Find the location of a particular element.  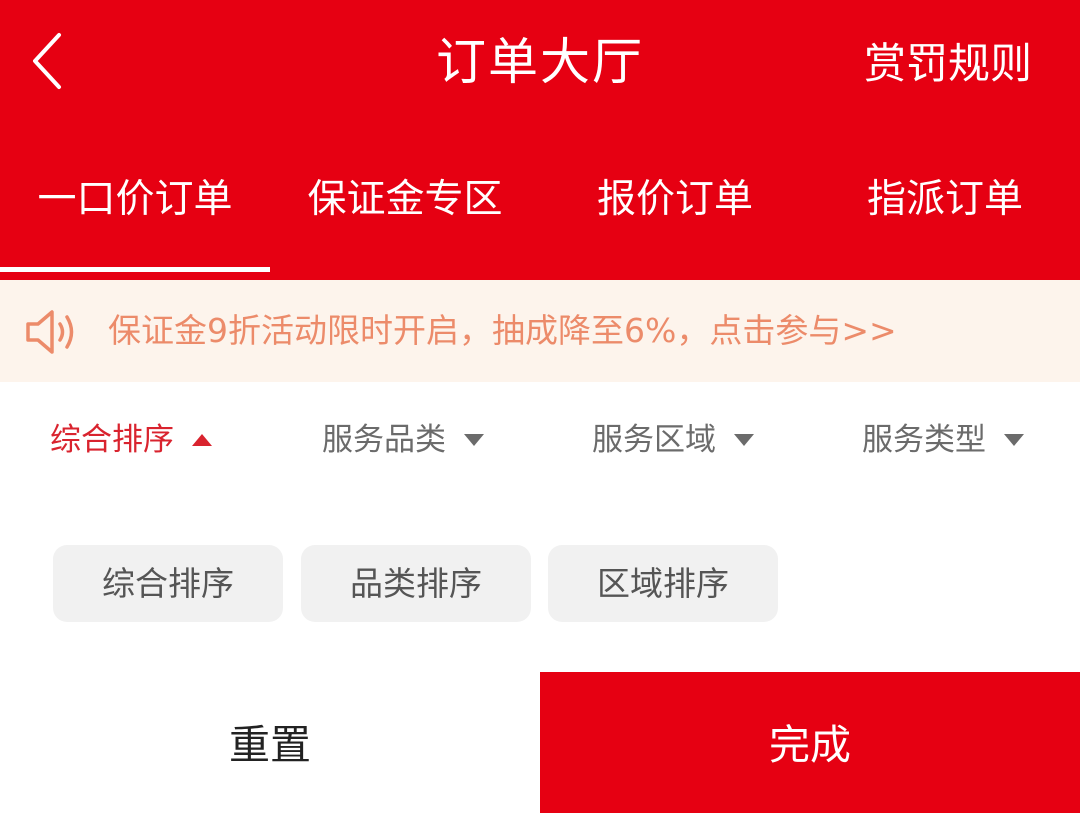

filter-label: 综合排序 is located at coordinates (112, 440).